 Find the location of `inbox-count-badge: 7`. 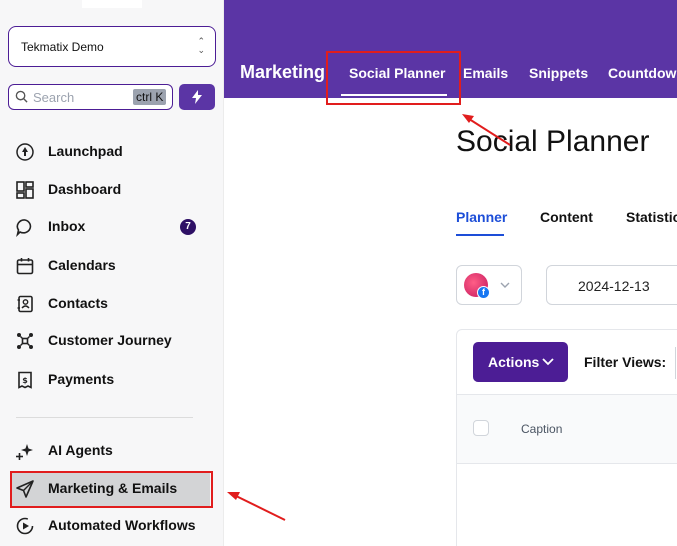

inbox-count-badge: 7 is located at coordinates (188, 227).